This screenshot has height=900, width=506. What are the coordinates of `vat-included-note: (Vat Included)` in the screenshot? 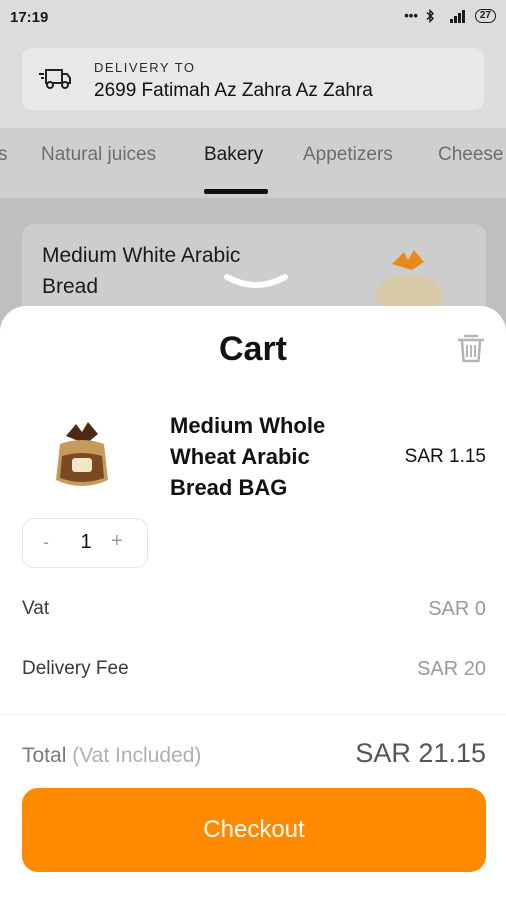 It's located at (137, 755).